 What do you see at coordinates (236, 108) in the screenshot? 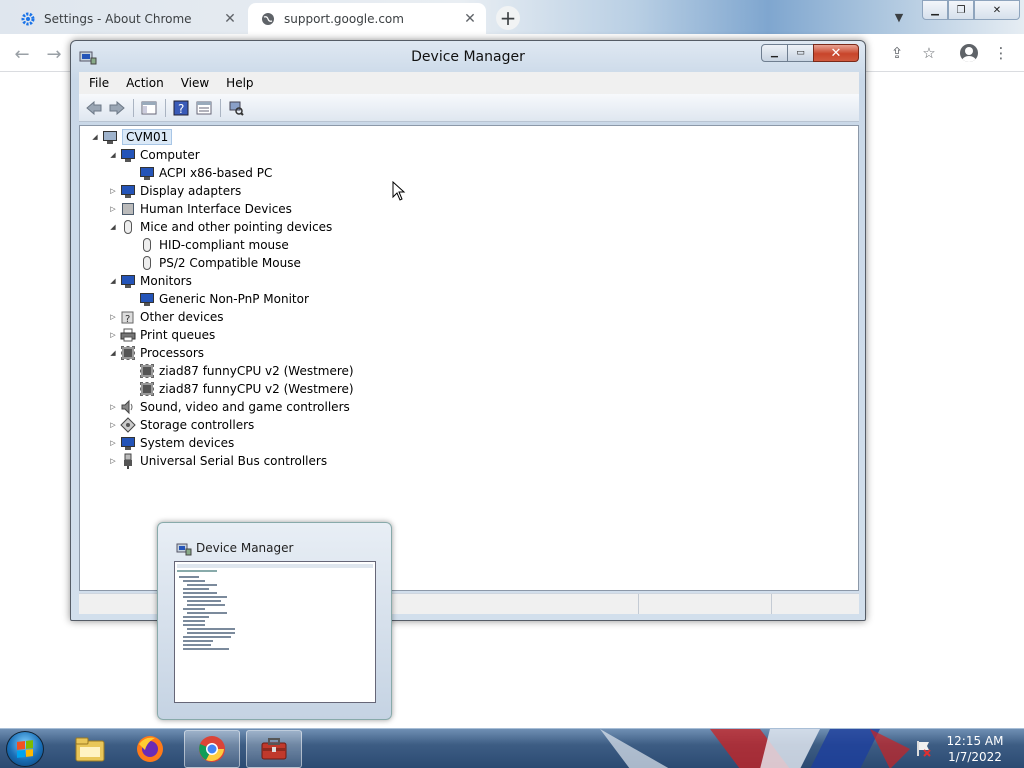
I see `scan-hardware-changes-icon` at bounding box center [236, 108].